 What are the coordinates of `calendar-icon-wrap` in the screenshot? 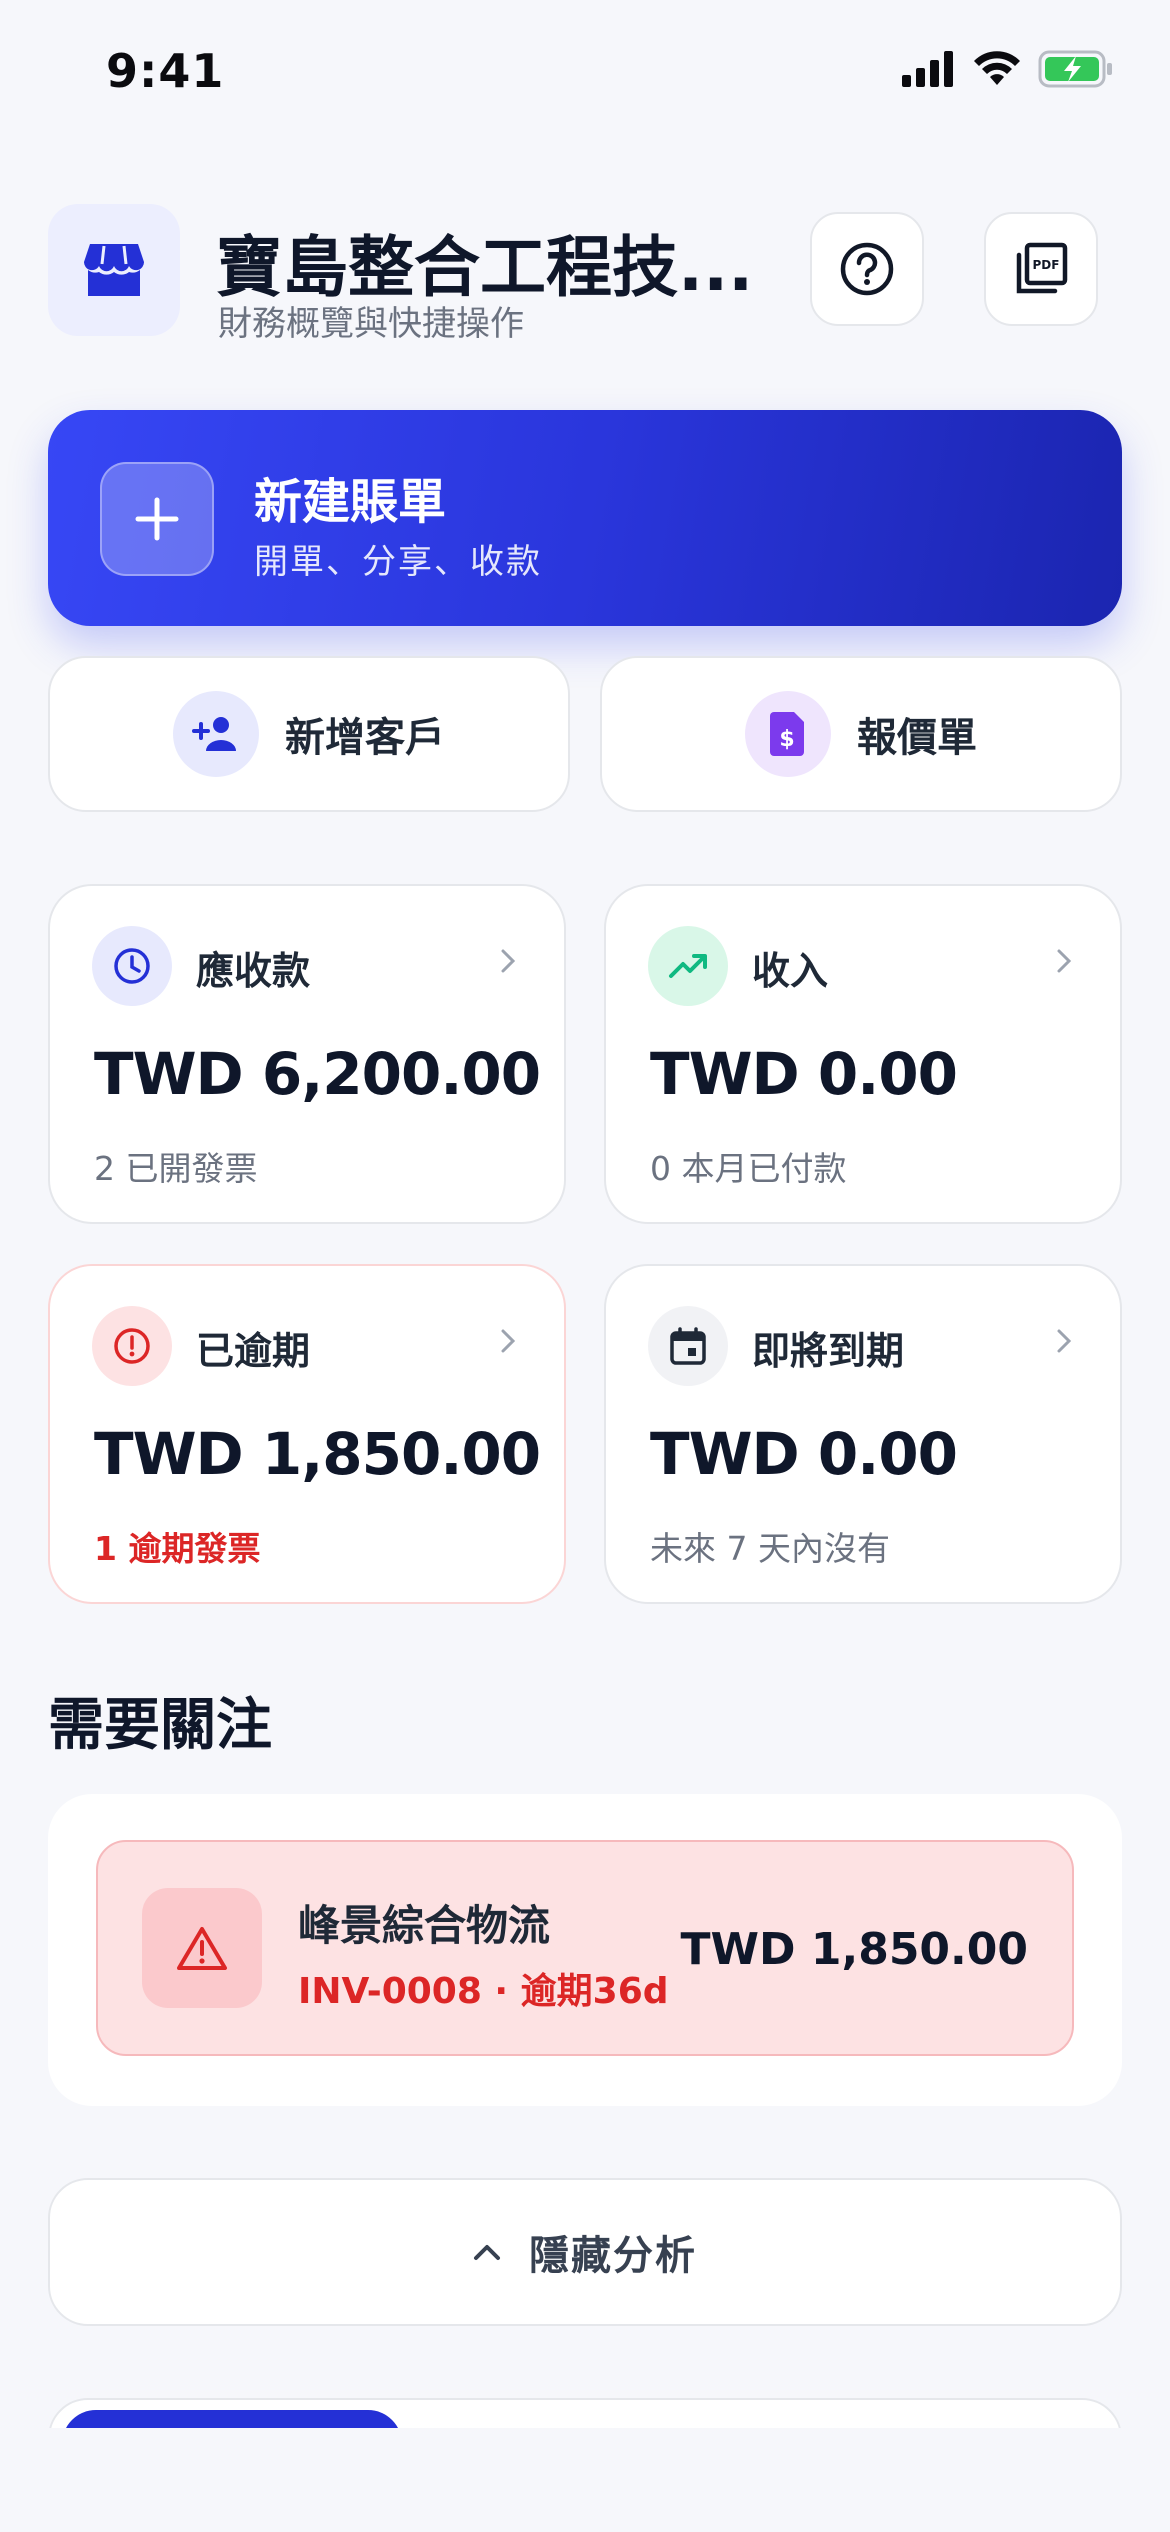 It's located at (688, 1346).